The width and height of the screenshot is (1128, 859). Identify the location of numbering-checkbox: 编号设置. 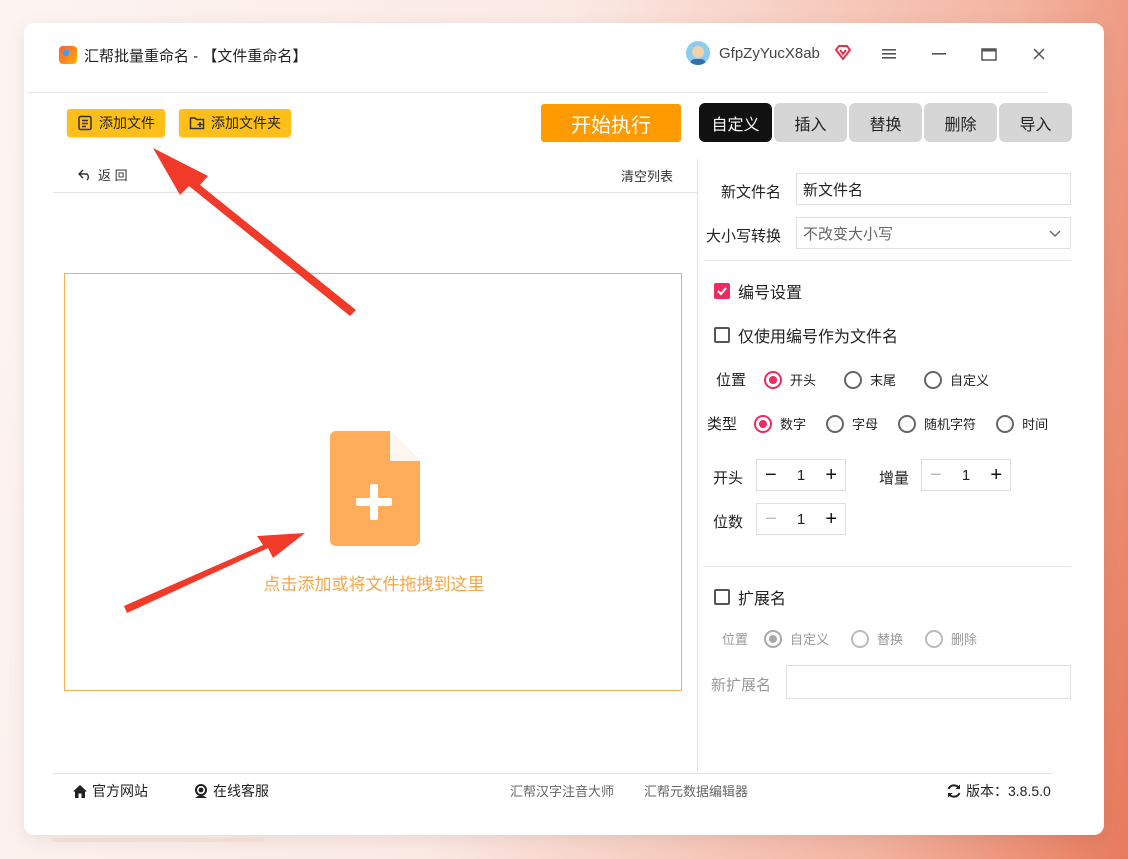
(758, 291).